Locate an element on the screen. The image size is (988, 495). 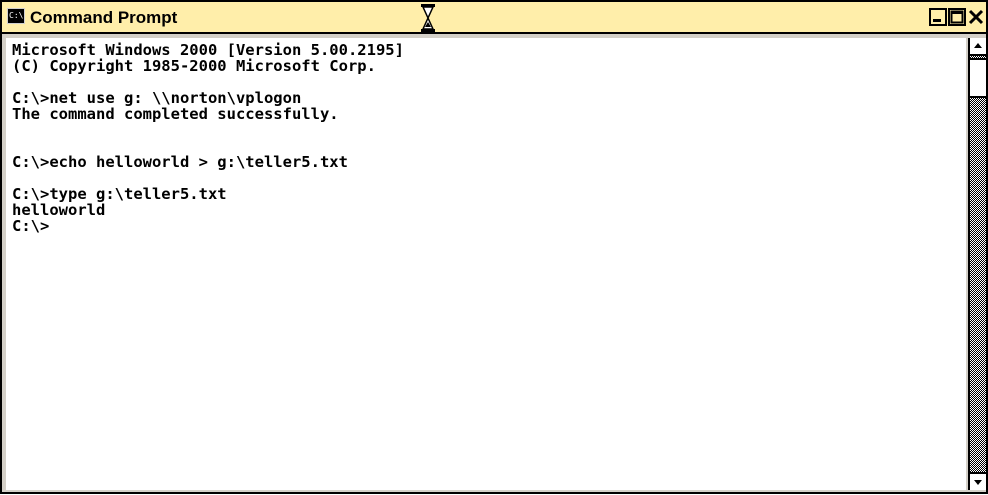
close-icon is located at coordinates (976, 17).